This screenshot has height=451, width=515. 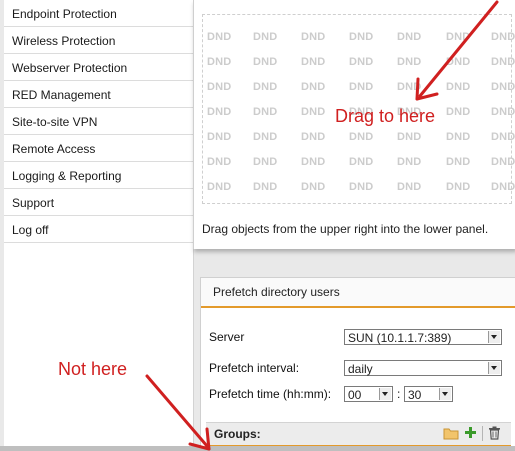 What do you see at coordinates (98, 202) in the screenshot?
I see `sidebar-item-support: Support` at bounding box center [98, 202].